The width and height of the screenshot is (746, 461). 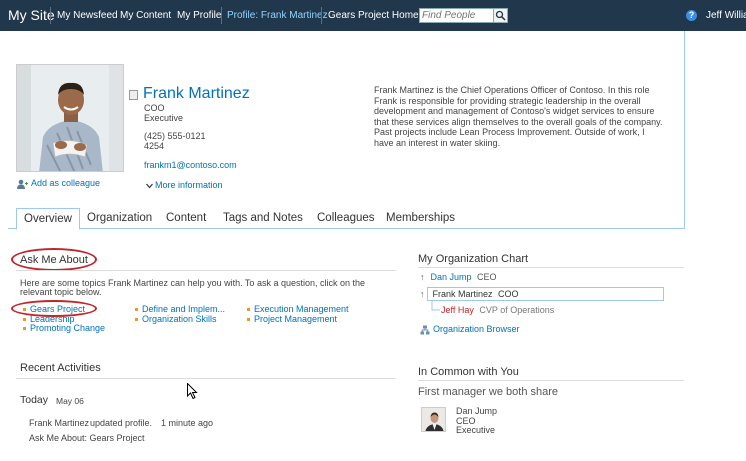 What do you see at coordinates (263, 219) in the screenshot?
I see `tab-tags-and-notes: Tags and Notes` at bounding box center [263, 219].